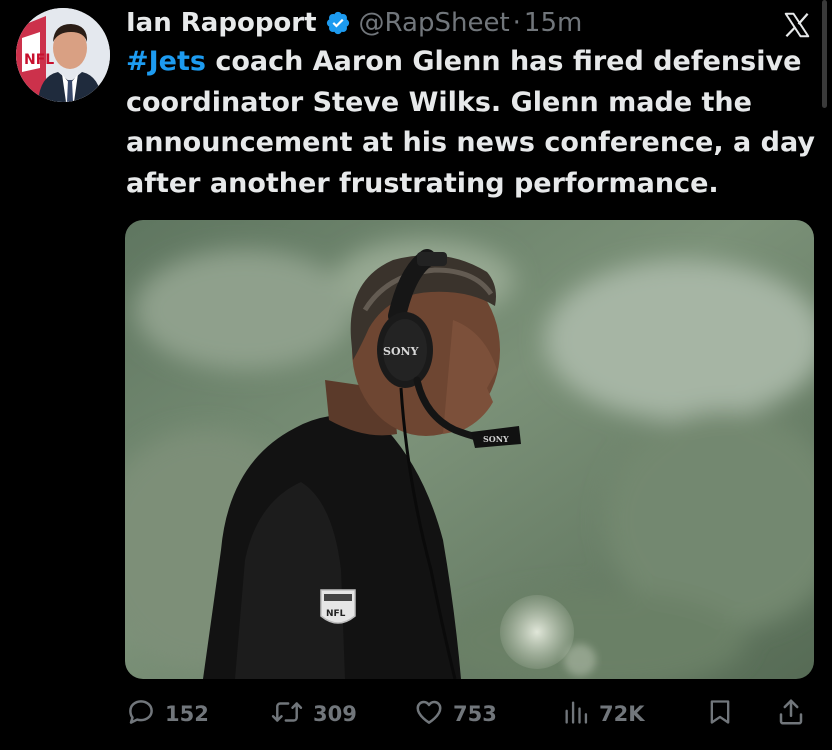 The image size is (832, 750). Describe the element at coordinates (338, 606) in the screenshot. I see `nfl-shield-icon: NFL` at that location.